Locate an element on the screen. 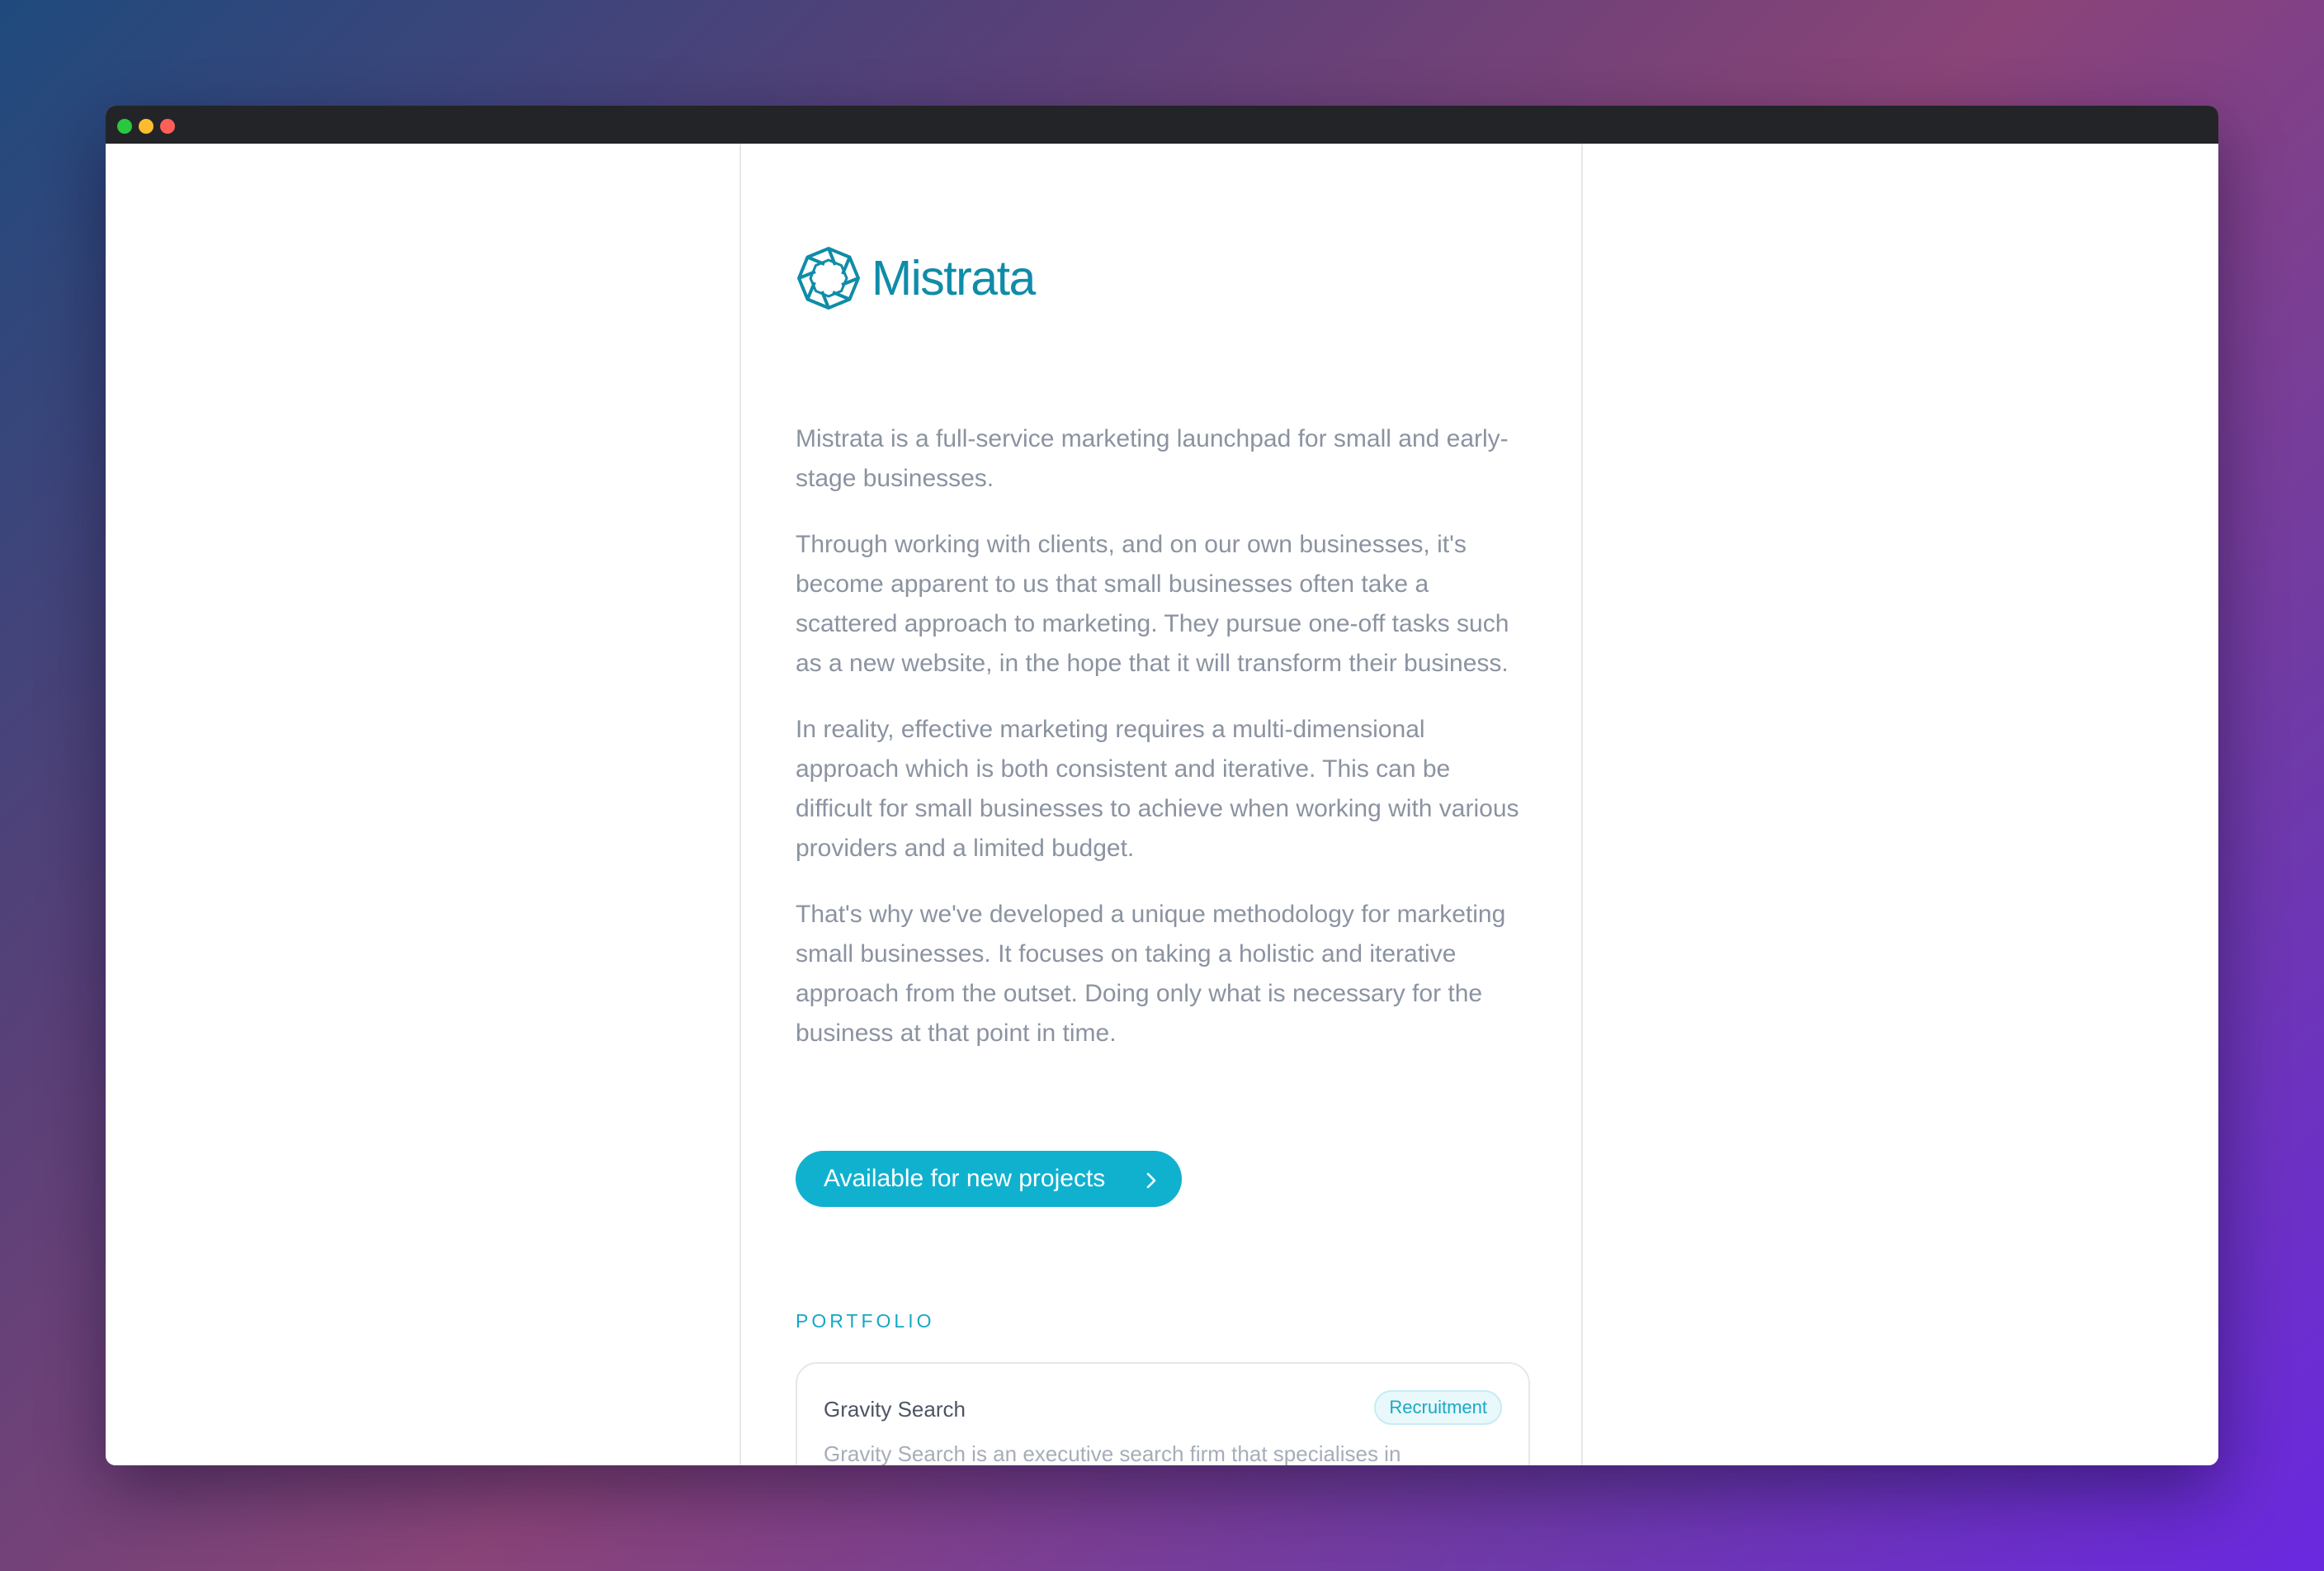  window-minimize-button is located at coordinates (147, 126).